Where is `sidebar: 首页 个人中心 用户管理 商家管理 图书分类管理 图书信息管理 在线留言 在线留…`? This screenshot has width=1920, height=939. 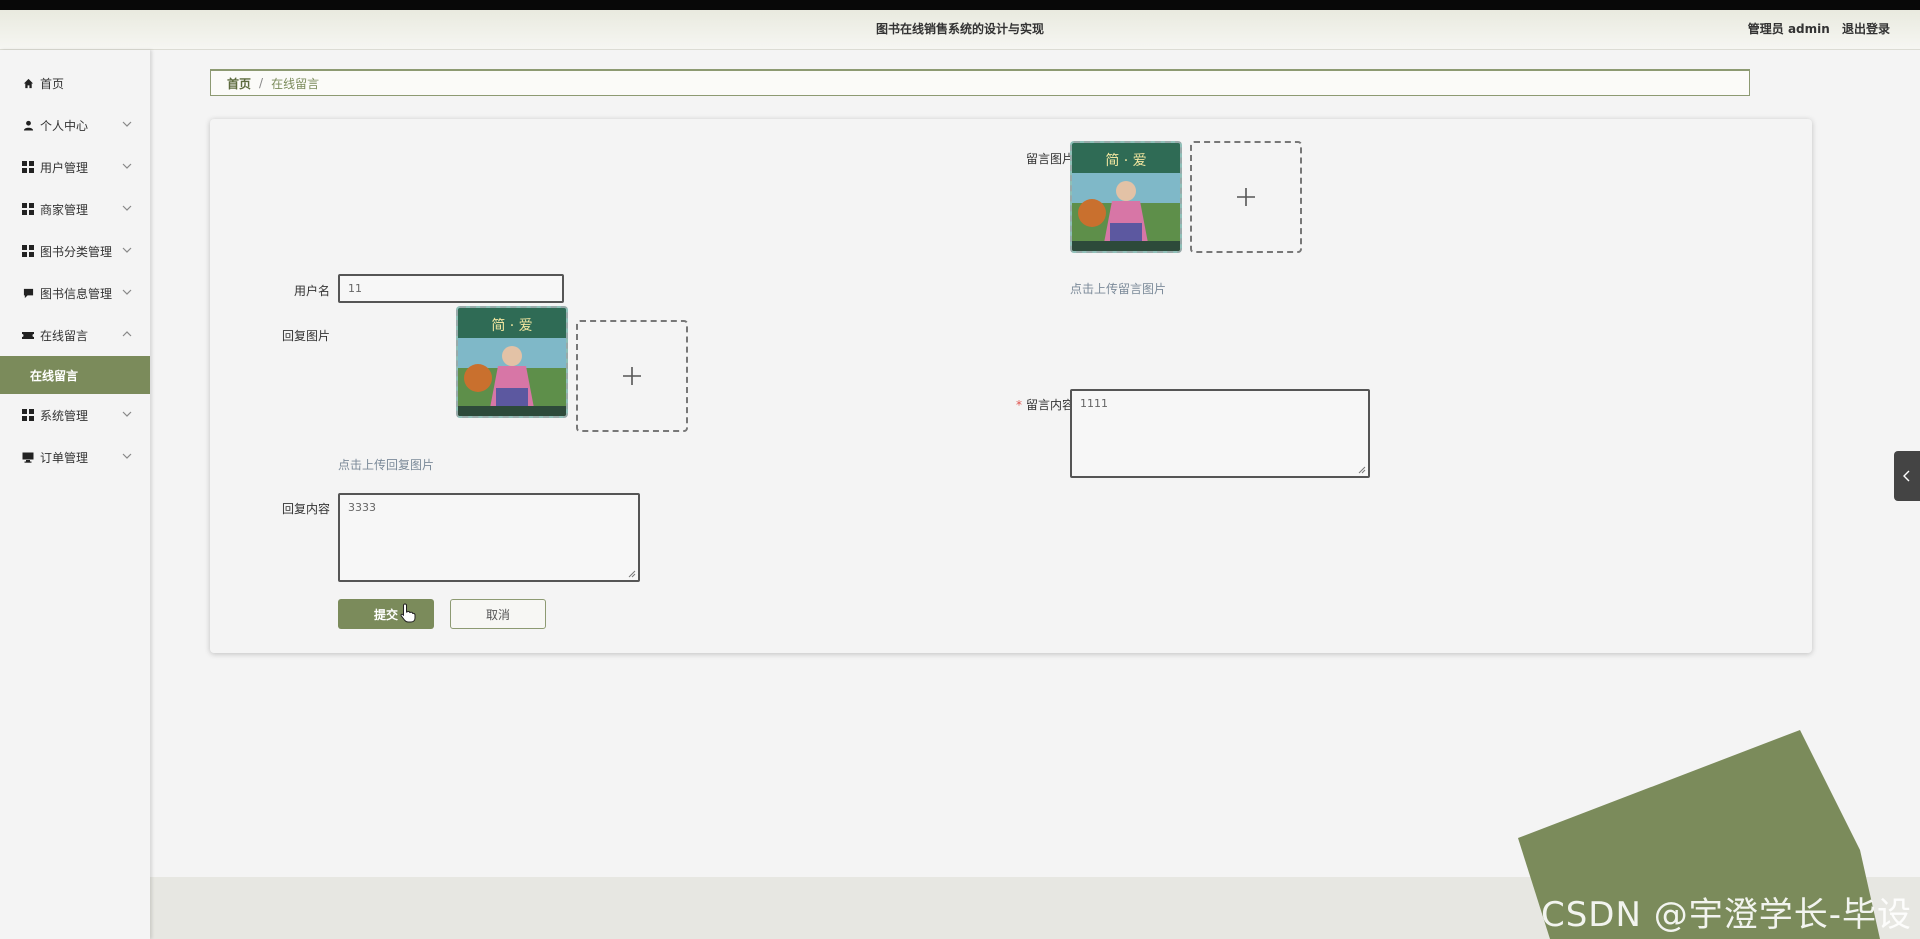
sidebar: 首页 个人中心 用户管理 商家管理 图书分类管理 图书信息管理 在线留言 在线留… is located at coordinates (75, 494).